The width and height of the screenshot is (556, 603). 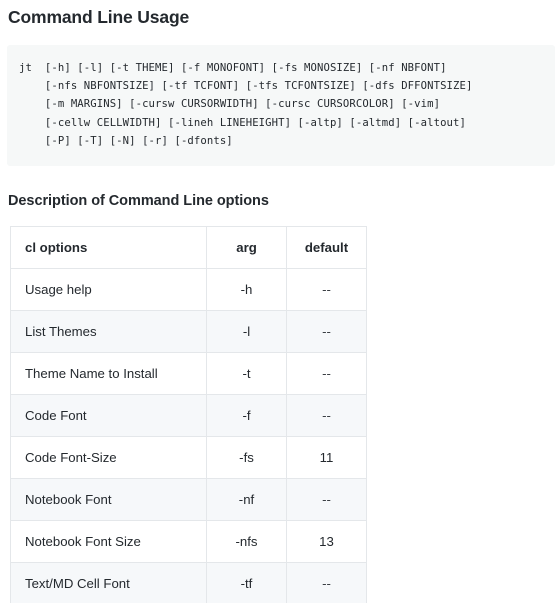 What do you see at coordinates (108, 373) in the screenshot?
I see `cell-option: Theme Name to Install` at bounding box center [108, 373].